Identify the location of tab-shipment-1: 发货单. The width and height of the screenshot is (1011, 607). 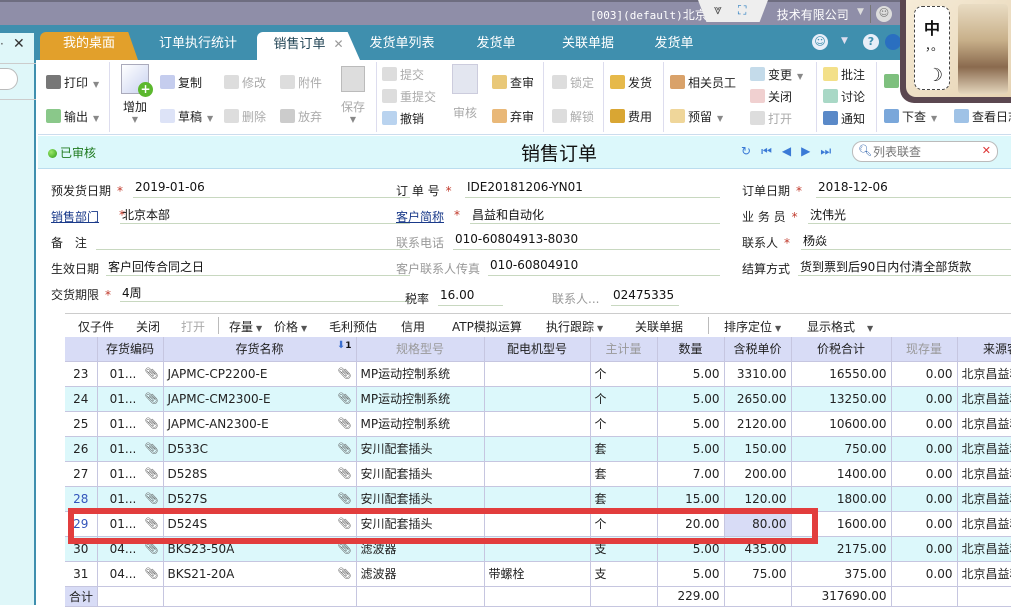
(496, 46).